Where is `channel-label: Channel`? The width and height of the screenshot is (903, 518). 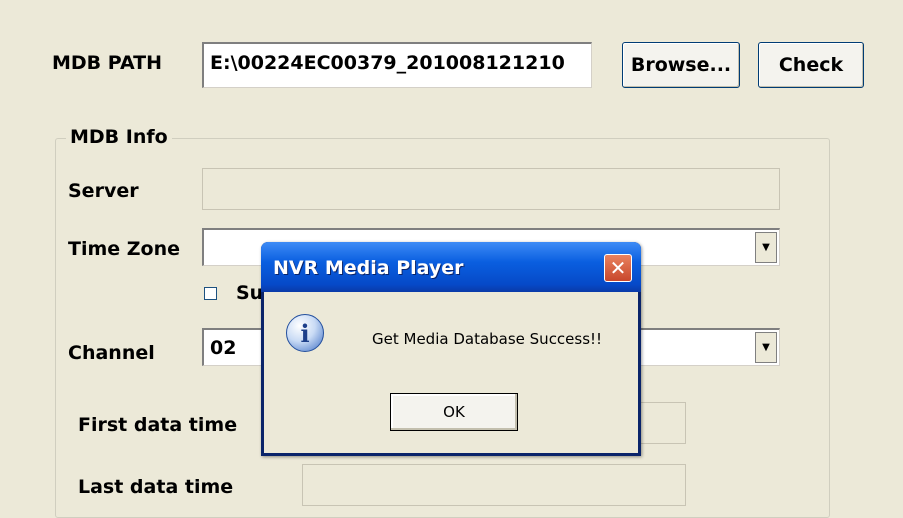 channel-label: Channel is located at coordinates (111, 353).